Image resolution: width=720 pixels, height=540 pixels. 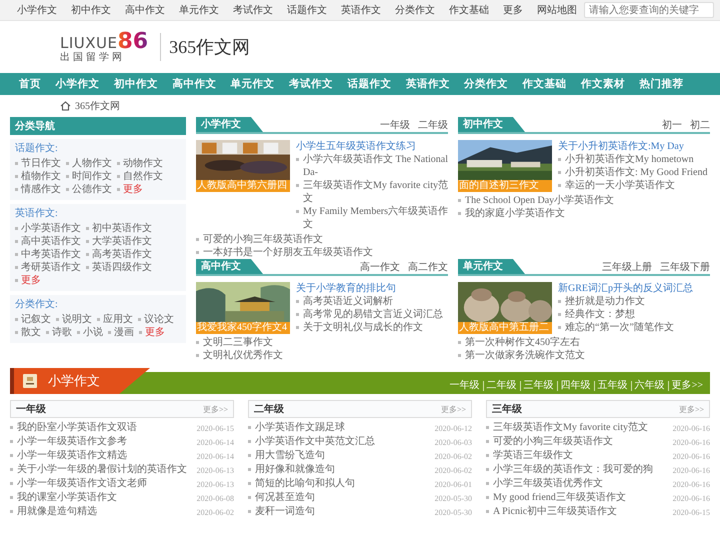 What do you see at coordinates (687, 386) in the screenshot?
I see `grade-link: 更多>>` at bounding box center [687, 386].